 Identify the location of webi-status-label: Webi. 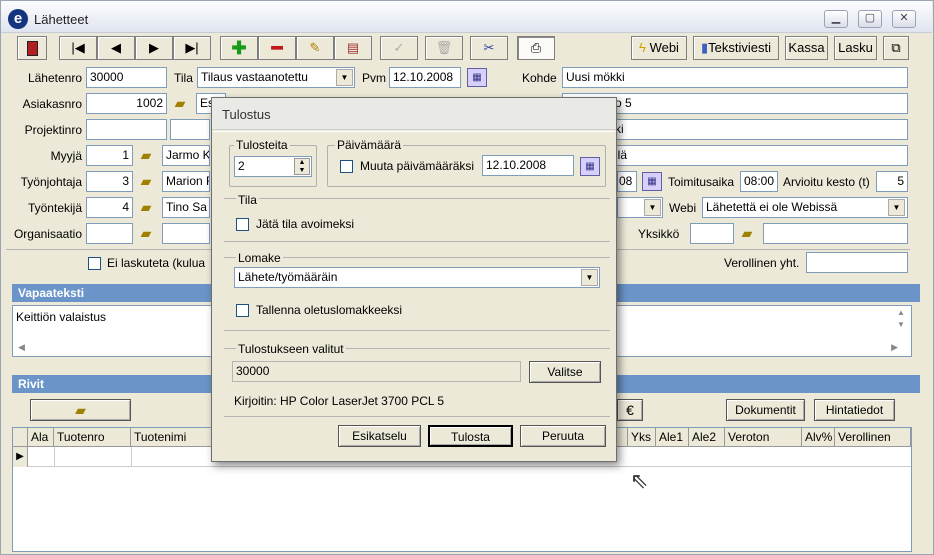
(683, 208).